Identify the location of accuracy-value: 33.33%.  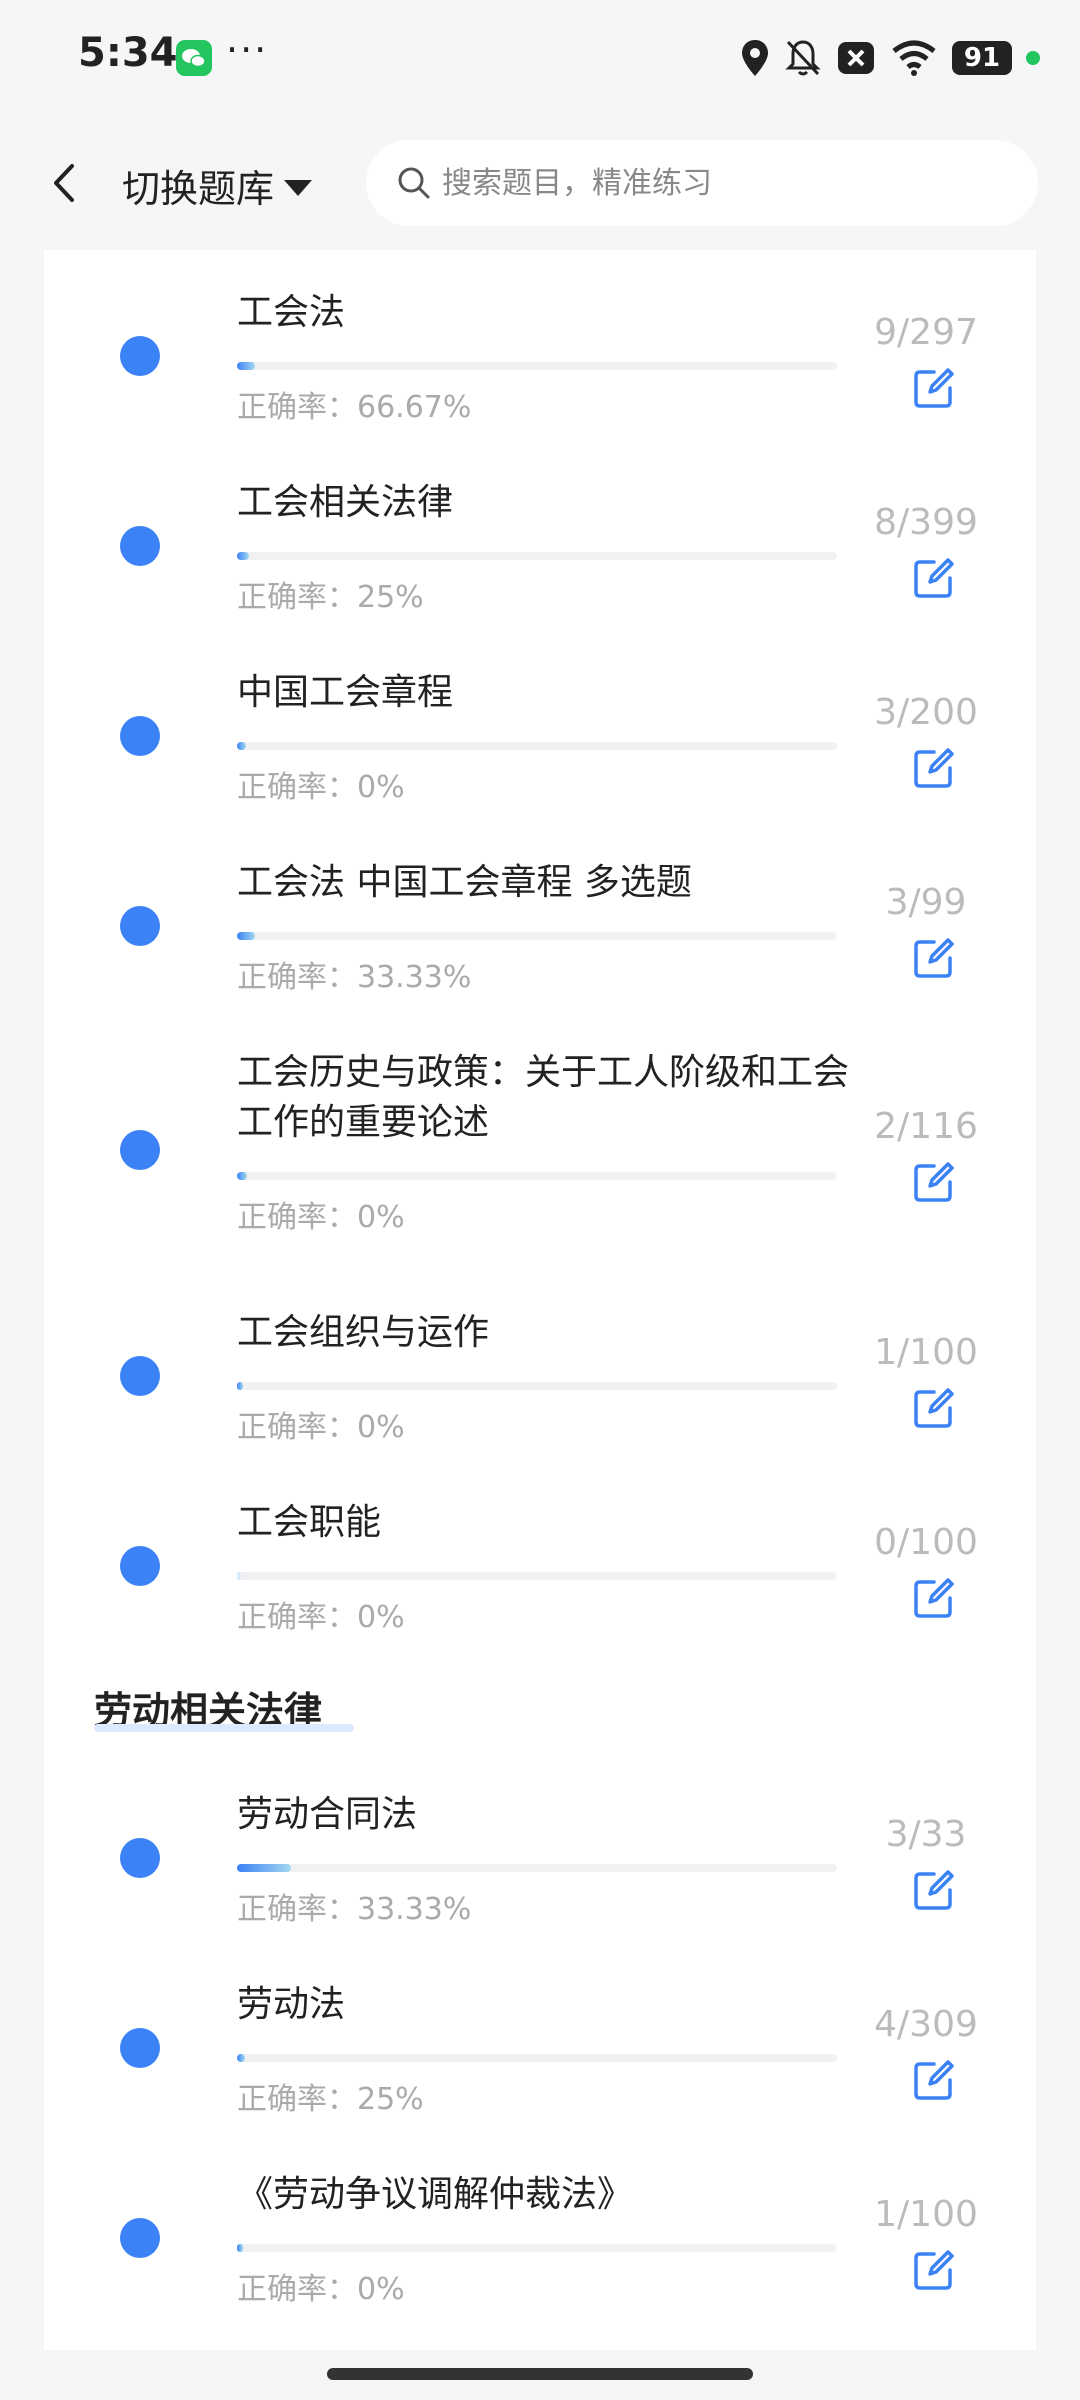
(414, 977).